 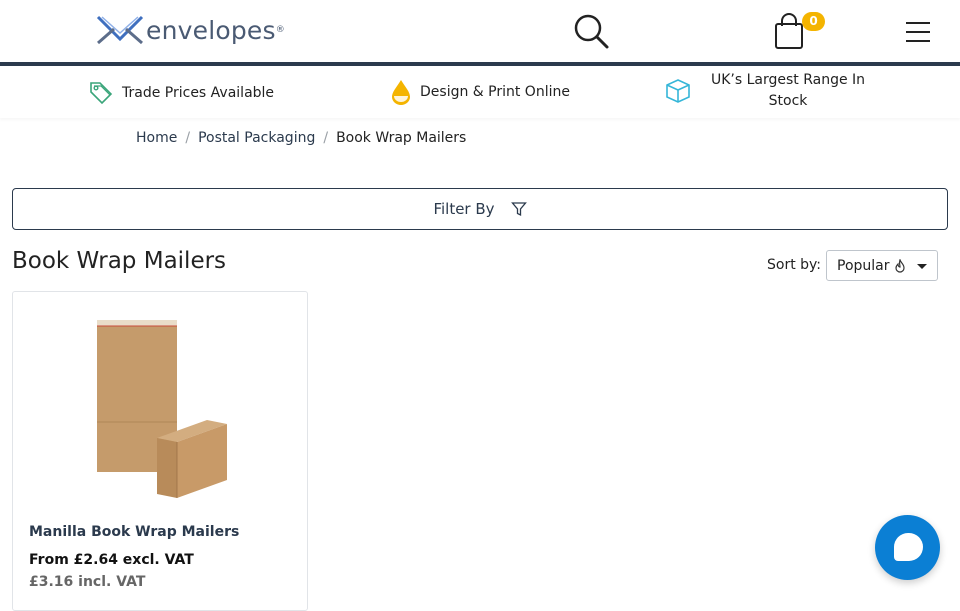 What do you see at coordinates (280, 30) in the screenshot?
I see `logo-registered-mark: ®` at bounding box center [280, 30].